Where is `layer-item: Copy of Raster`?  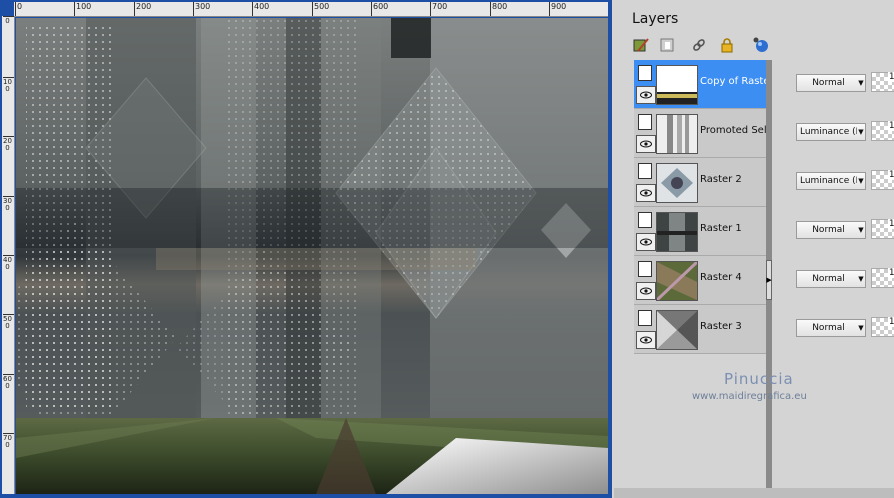
layer-item: Copy of Raster is located at coordinates (700, 84).